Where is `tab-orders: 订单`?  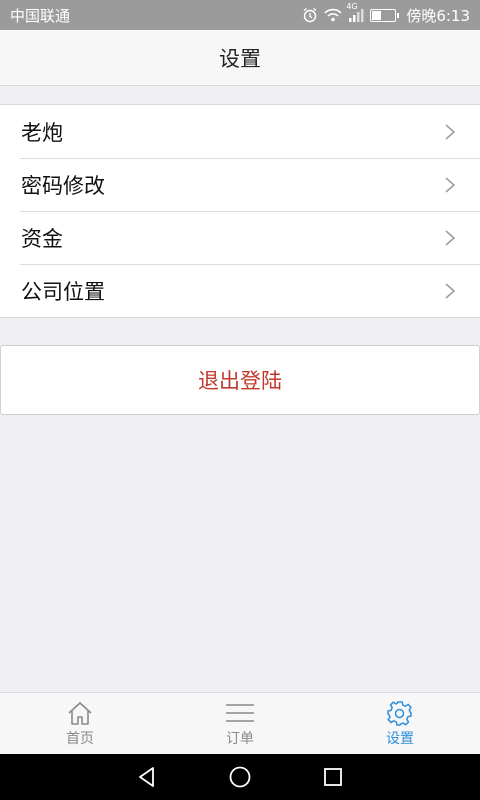
tab-orders: 订单 is located at coordinates (240, 723).